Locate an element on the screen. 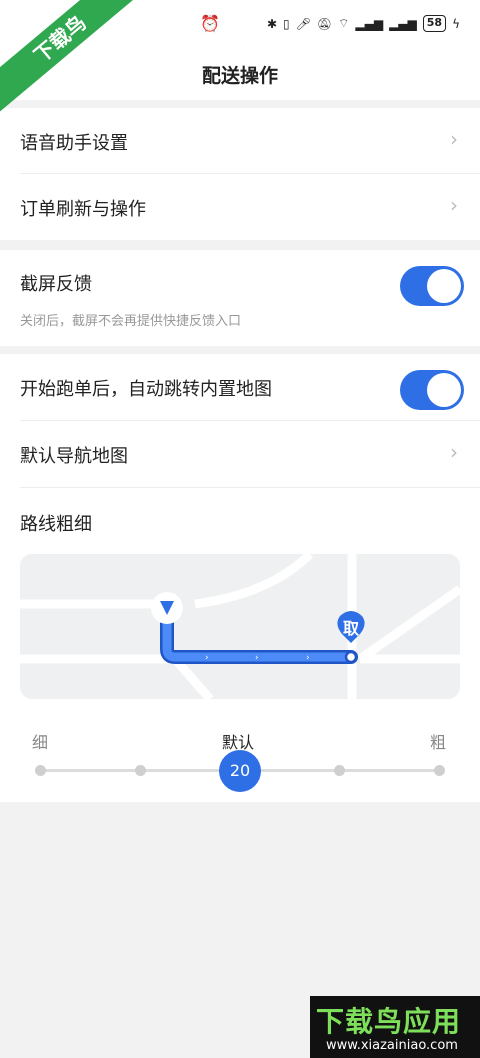 Image resolution: width=480 pixels, height=1058 pixels. map-svg: › › › 取 is located at coordinates (240, 626).